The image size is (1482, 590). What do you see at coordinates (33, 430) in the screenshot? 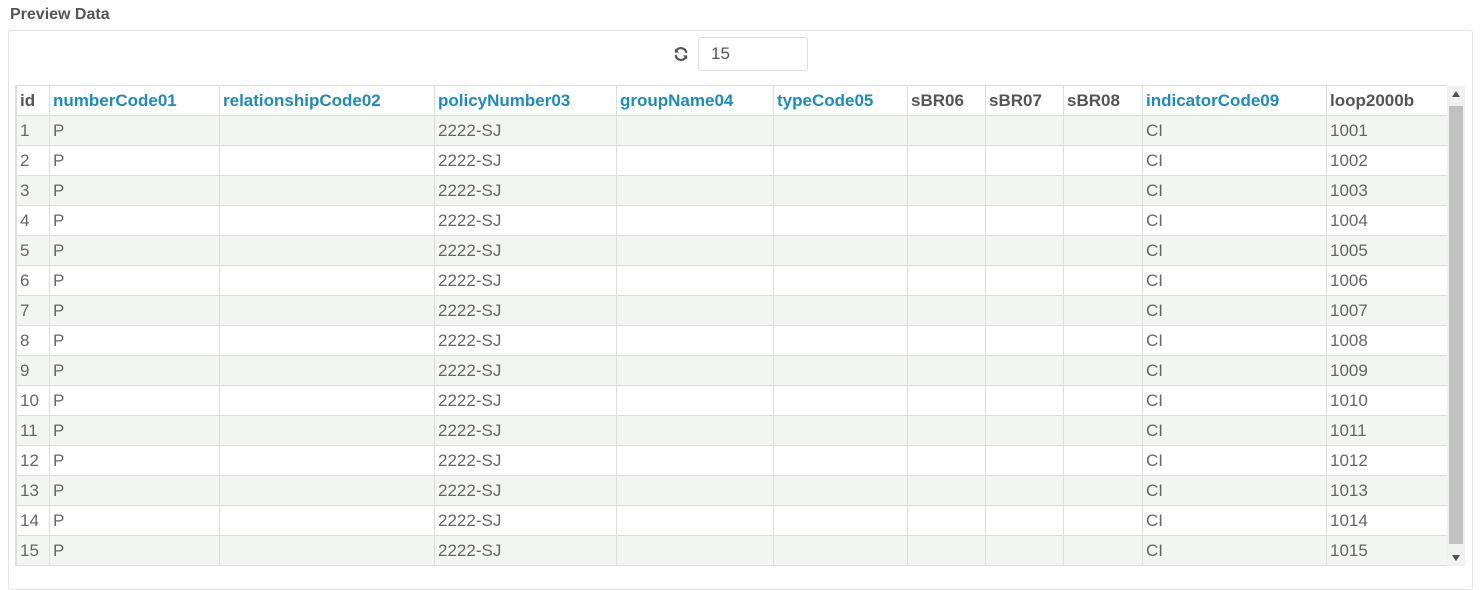
I see `table-cell-id: 11` at bounding box center [33, 430].